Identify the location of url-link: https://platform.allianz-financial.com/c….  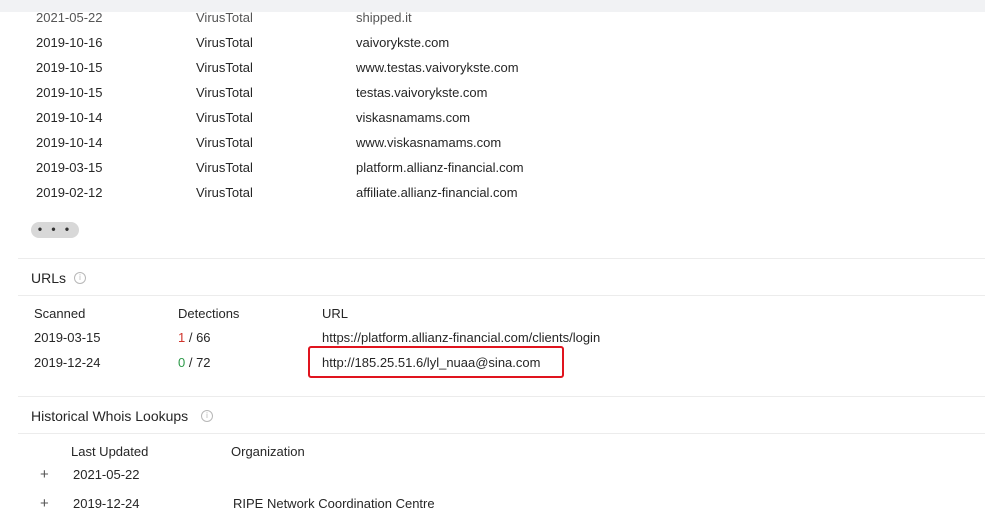
(461, 338).